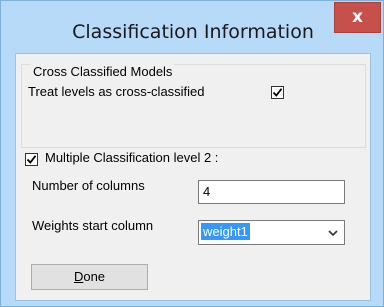 The height and width of the screenshot is (307, 384). I want to click on dialog-title: Classification Information, so click(193, 32).